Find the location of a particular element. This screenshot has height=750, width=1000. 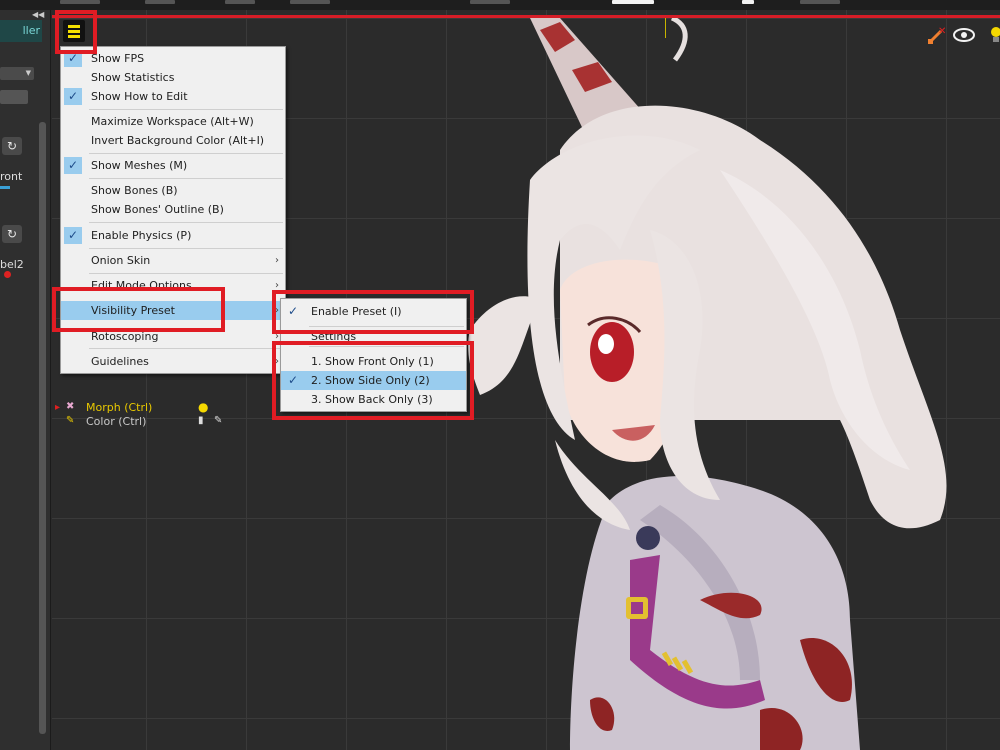

menu-item-visibility-preset: Visibility Preset › is located at coordinates (173, 310).